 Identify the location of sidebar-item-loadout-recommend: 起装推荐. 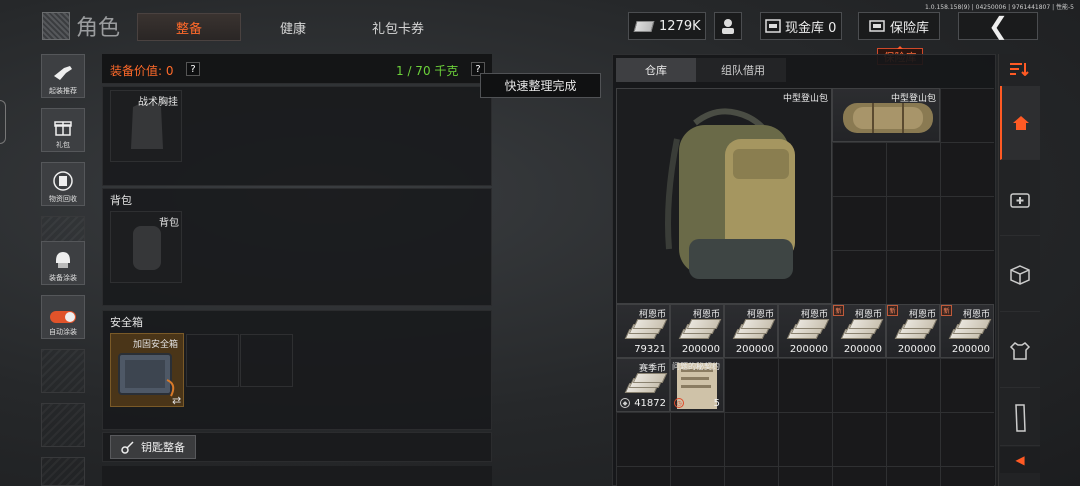
(63, 76).